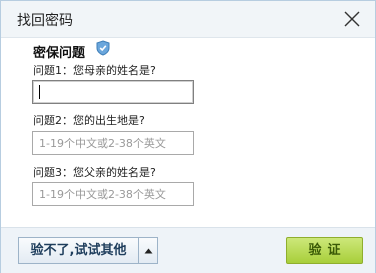 The height and width of the screenshot is (273, 376). What do you see at coordinates (324, 250) in the screenshot?
I see `verify-button: 验证` at bounding box center [324, 250].